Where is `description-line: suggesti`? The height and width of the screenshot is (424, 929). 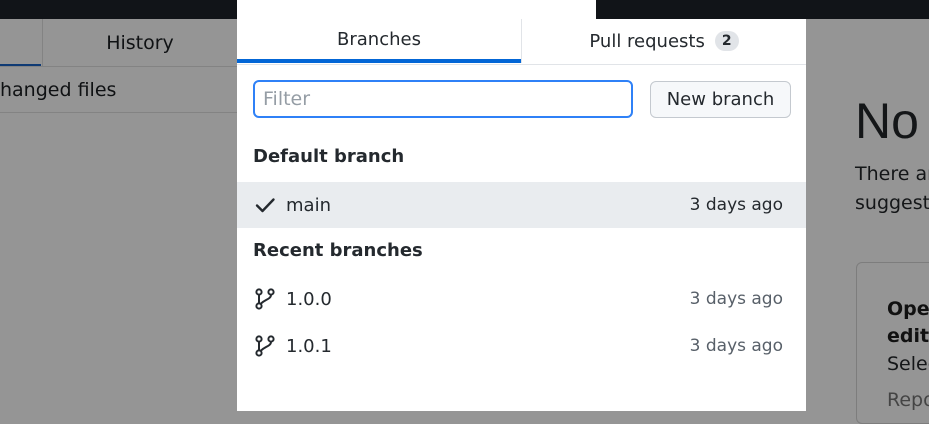 description-line: suggesti is located at coordinates (892, 203).